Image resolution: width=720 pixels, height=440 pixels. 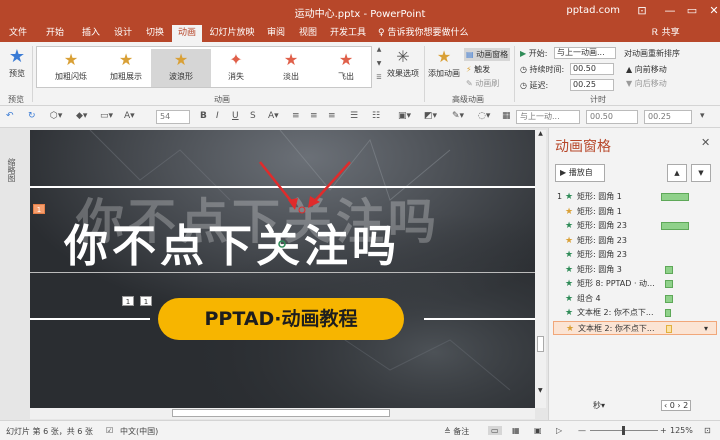 I want to click on gallery-down-icon: ▼, so click(x=379, y=67).